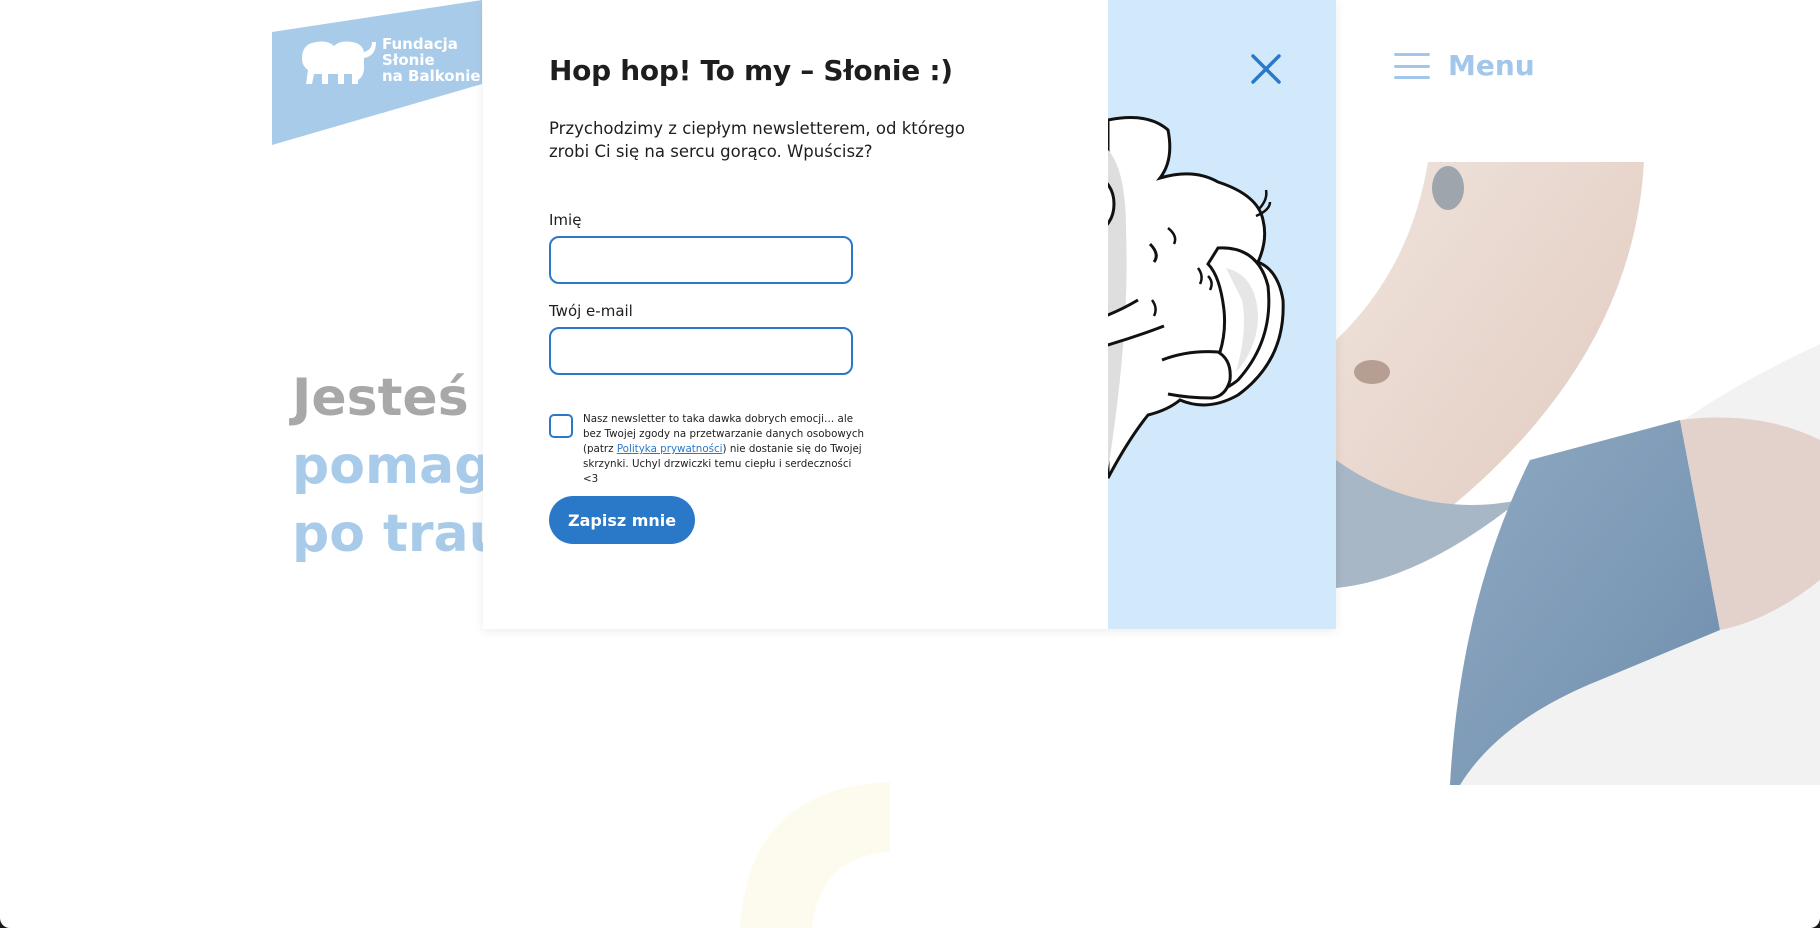 This screenshot has width=1820, height=928. I want to click on logo-line-2: Słonie, so click(408, 60).